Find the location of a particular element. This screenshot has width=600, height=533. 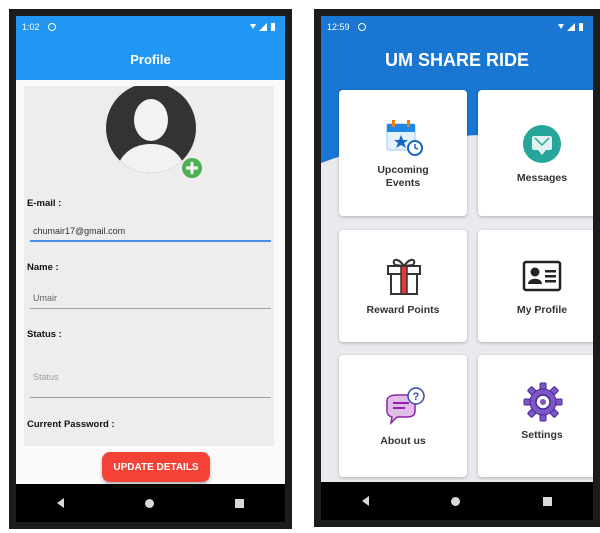

current-password-label: Current Password : is located at coordinates (71, 424).